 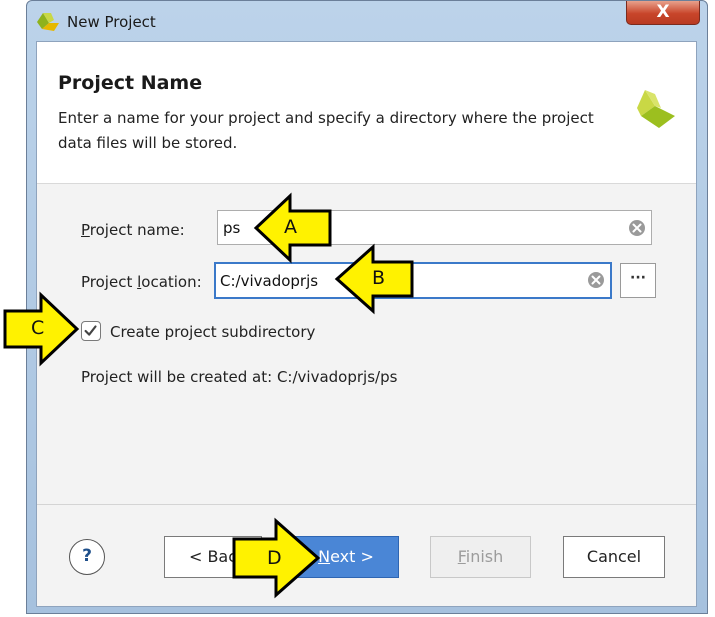 What do you see at coordinates (366, 504) in the screenshot?
I see `footer-divider` at bounding box center [366, 504].